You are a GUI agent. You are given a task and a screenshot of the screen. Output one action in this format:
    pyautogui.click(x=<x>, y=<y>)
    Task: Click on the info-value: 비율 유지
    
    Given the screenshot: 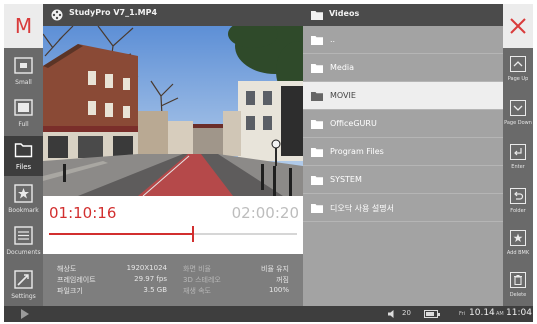 What is the action you would take?
    pyautogui.click(x=275, y=269)
    